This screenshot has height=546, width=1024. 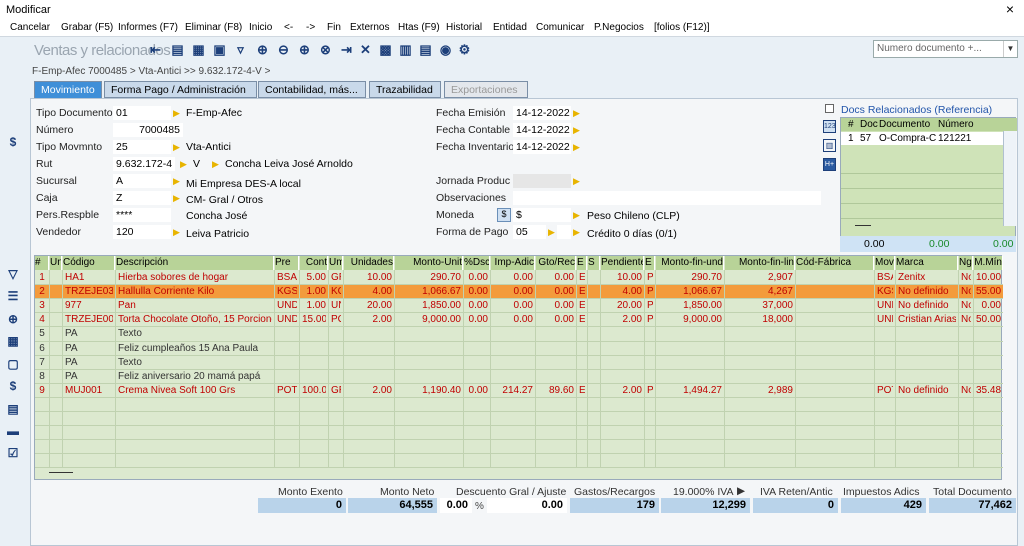 I want to click on observaciones-field, so click(x=667, y=198).